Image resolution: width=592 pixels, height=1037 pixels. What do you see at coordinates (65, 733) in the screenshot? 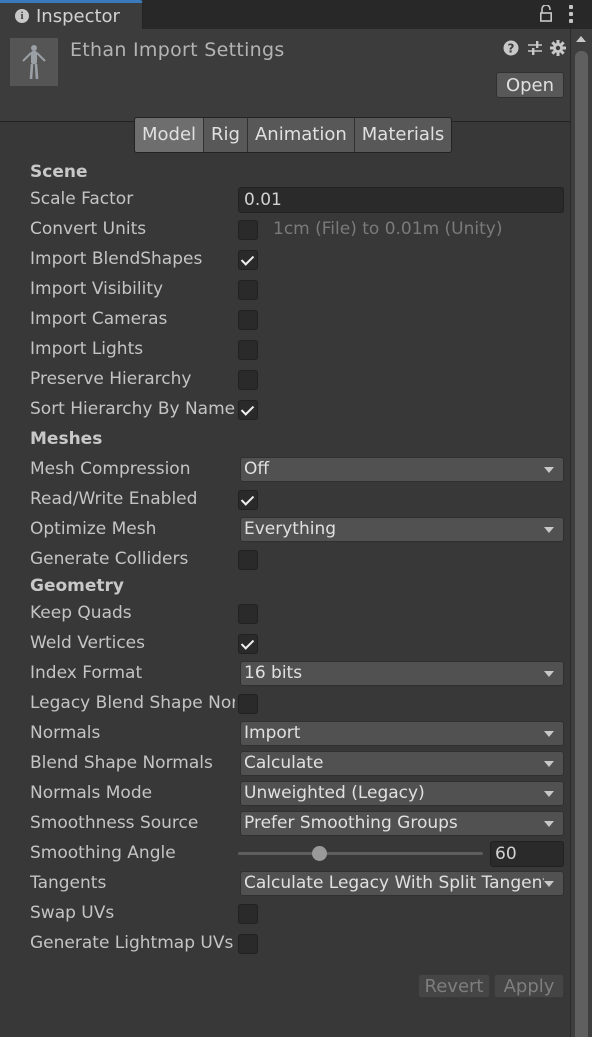
I see `normals-label: Normals` at bounding box center [65, 733].